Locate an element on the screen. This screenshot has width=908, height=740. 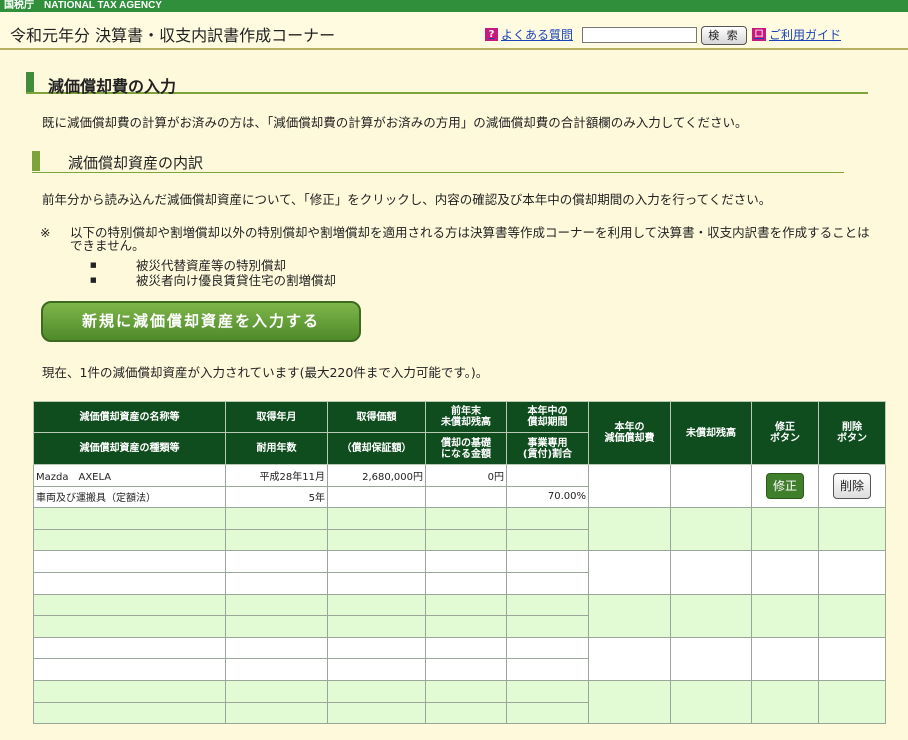
header-acq-date: 取得年月 is located at coordinates (276, 417).